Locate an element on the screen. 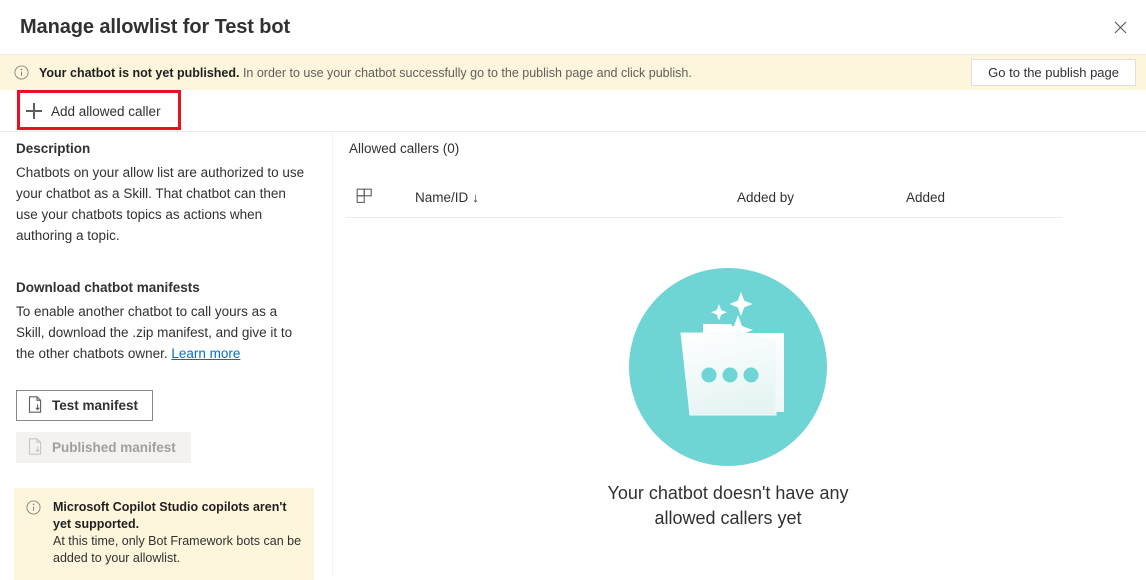 This screenshot has width=1146, height=580. allowed-callers-table-header: Name/ID ↓ Added by Added is located at coordinates (704, 199).